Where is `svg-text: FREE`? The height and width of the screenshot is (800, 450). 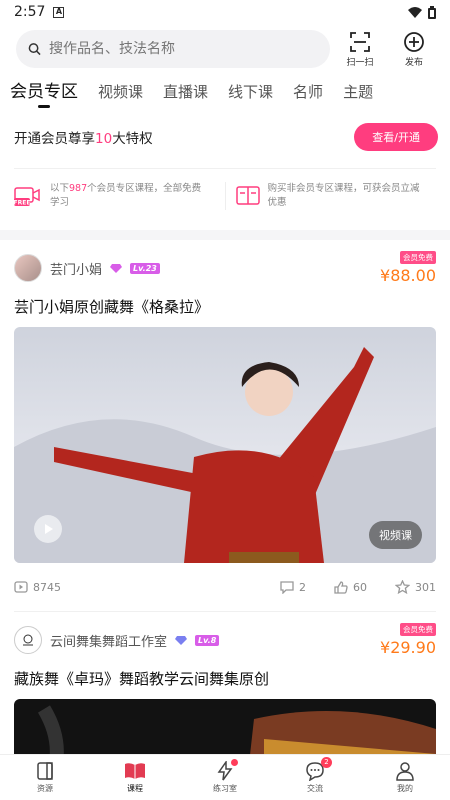
svg-text: FREE is located at coordinates (22, 202).